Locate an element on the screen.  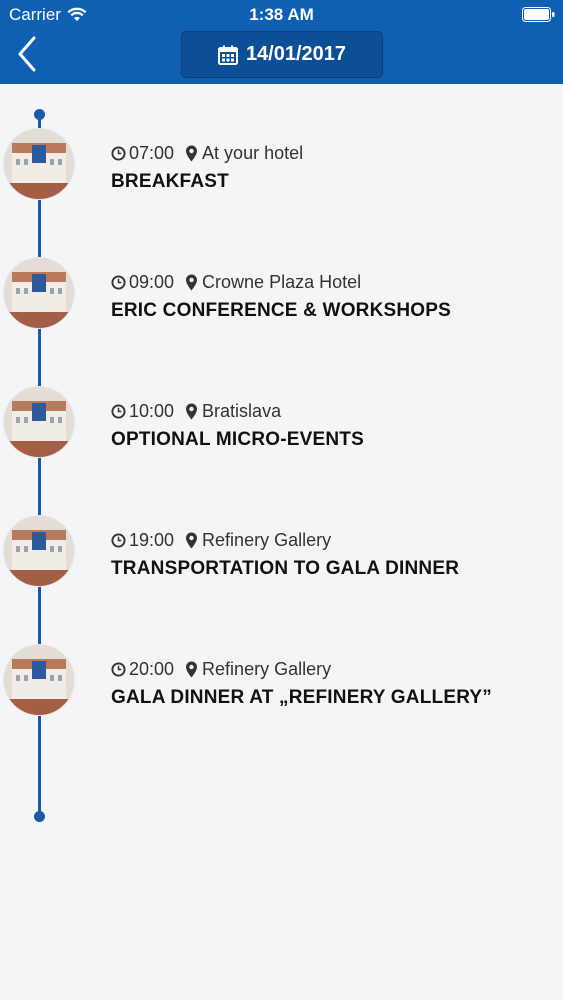
event-title: OPTIONAL MICRO-EVENTS is located at coordinates (237, 439).